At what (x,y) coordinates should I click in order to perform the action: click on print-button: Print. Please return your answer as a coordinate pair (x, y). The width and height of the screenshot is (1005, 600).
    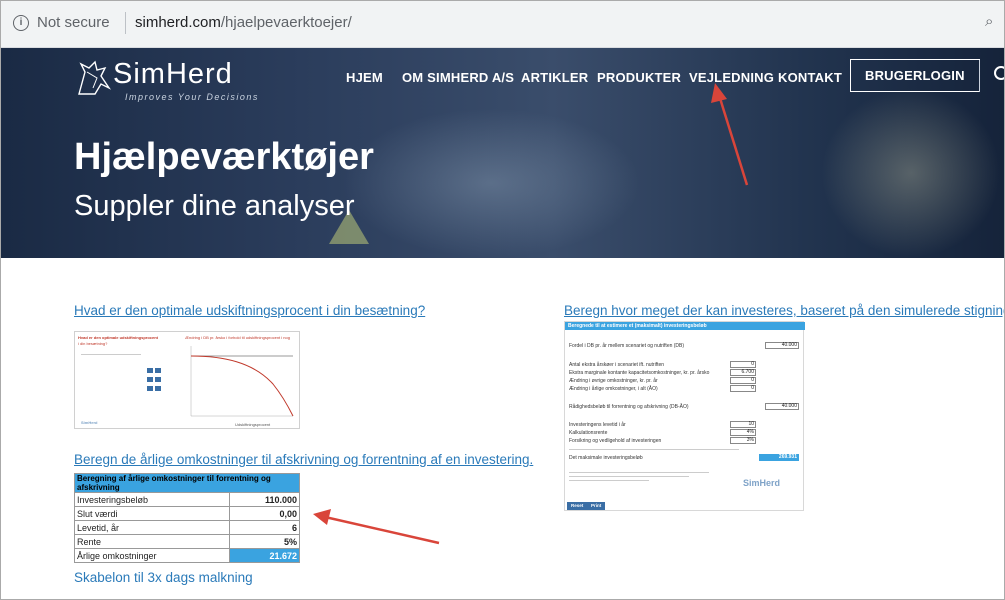
    Looking at the image, I should click on (596, 506).